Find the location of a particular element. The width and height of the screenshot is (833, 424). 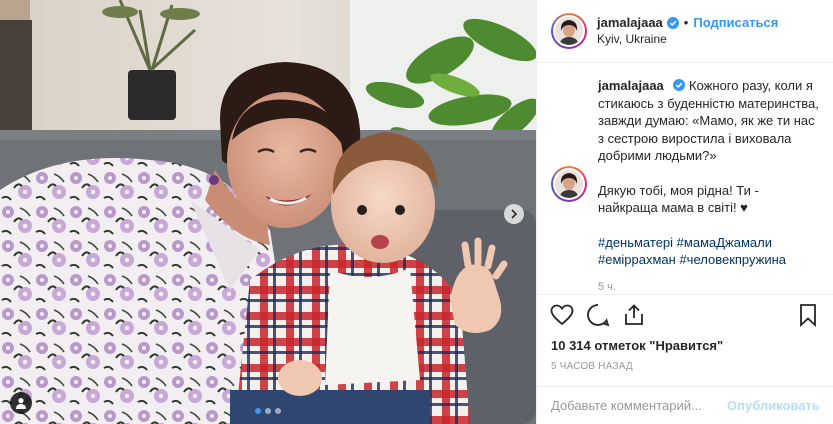

comment-input is located at coordinates (639, 405).